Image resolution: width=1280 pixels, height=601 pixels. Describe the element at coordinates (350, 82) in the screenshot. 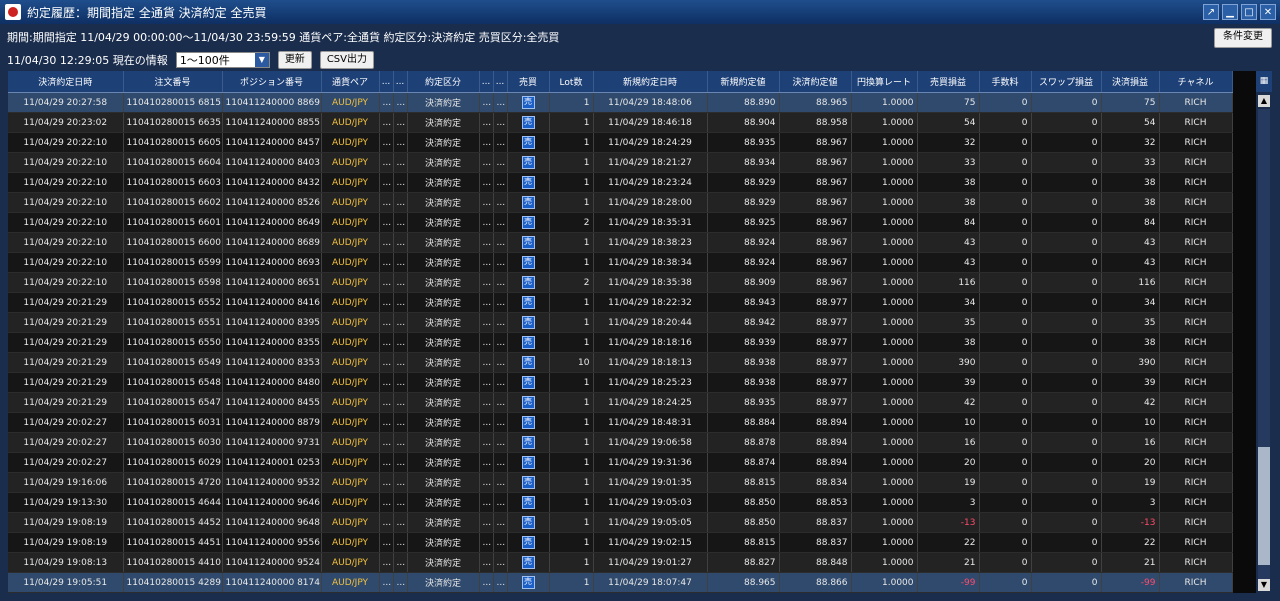

I see `column-header: 通貨ペア` at that location.